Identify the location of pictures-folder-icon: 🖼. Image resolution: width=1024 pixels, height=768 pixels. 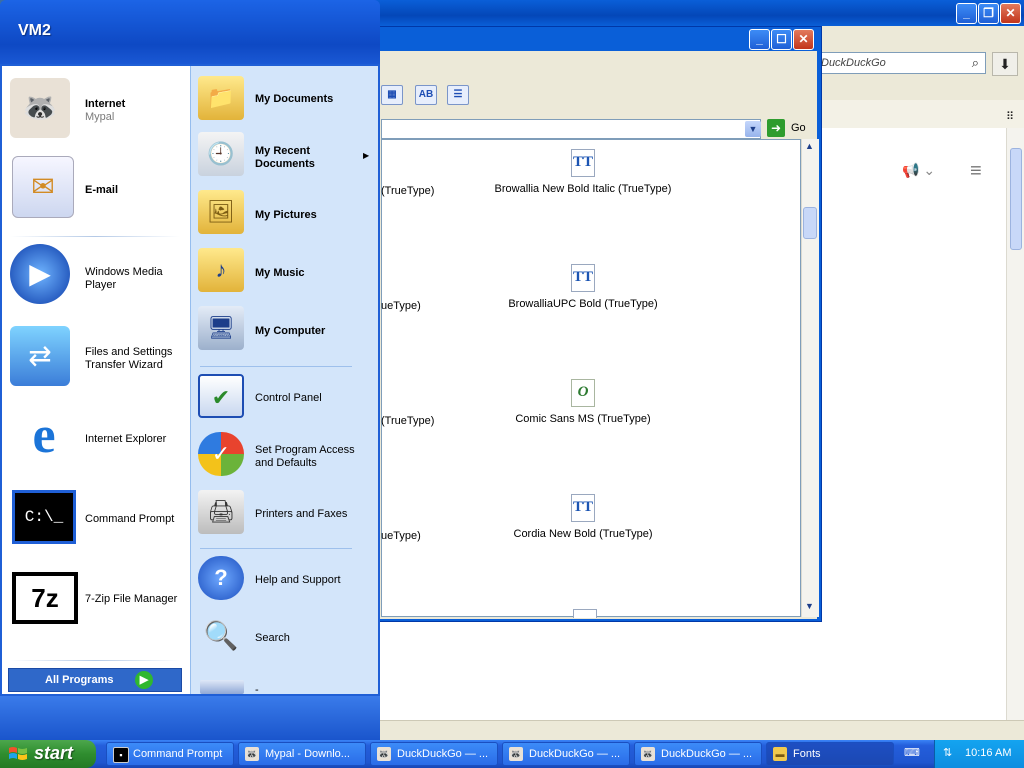
(221, 212).